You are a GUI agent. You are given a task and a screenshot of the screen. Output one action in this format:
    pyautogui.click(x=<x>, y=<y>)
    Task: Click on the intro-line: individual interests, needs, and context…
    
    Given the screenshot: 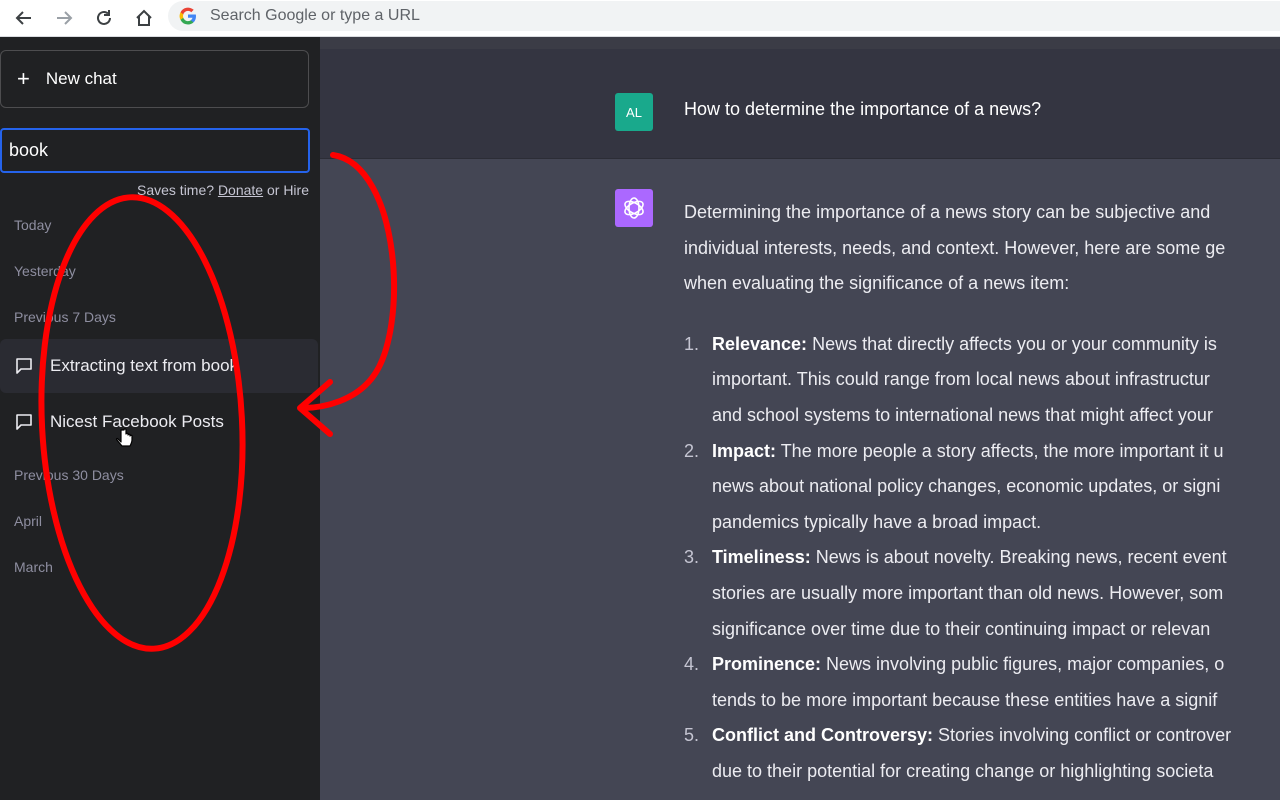 What is the action you would take?
    pyautogui.click(x=955, y=247)
    